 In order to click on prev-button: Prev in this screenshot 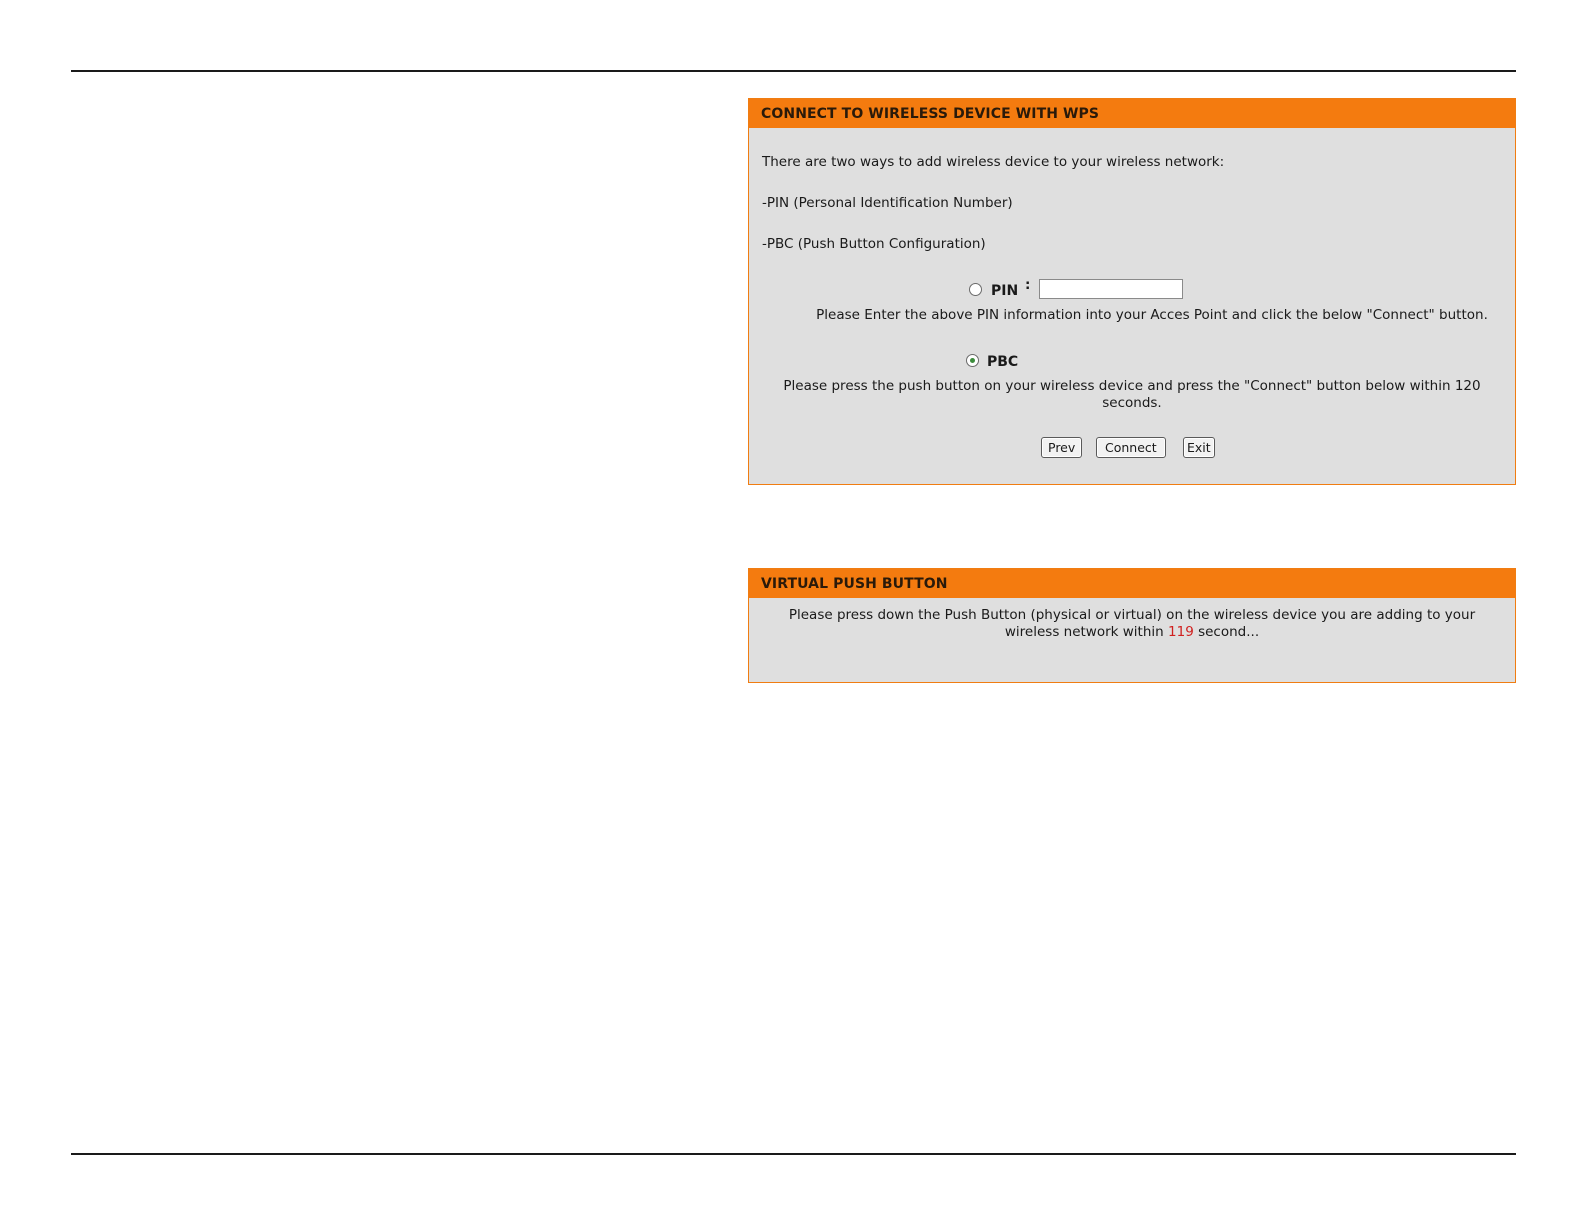, I will do `click(1062, 447)`.